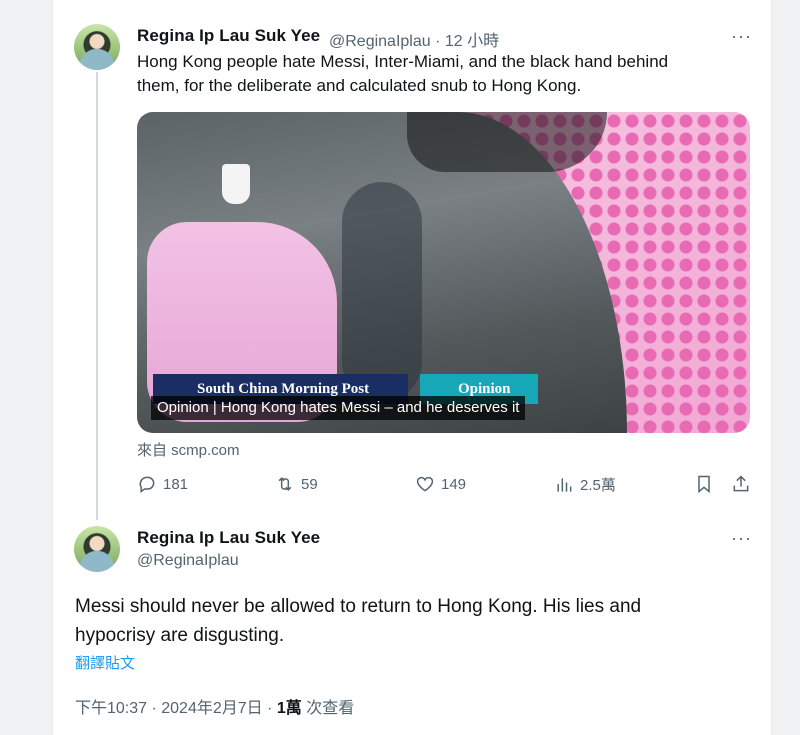 This screenshot has height=735, width=800. What do you see at coordinates (328, 708) in the screenshot?
I see `views-label: 次查看` at bounding box center [328, 708].